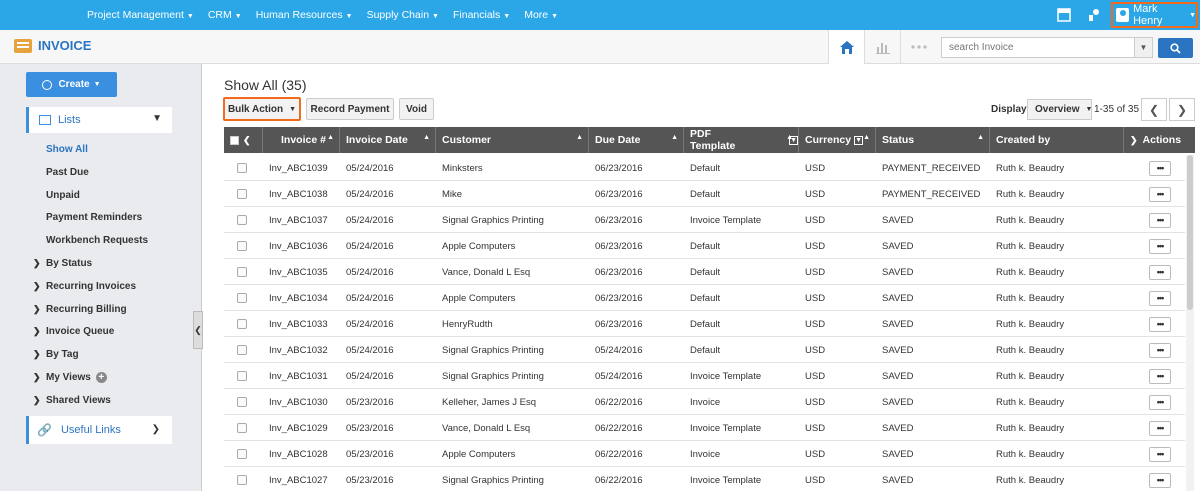  I want to click on menu-project-management: Project Management ▼, so click(140, 15).